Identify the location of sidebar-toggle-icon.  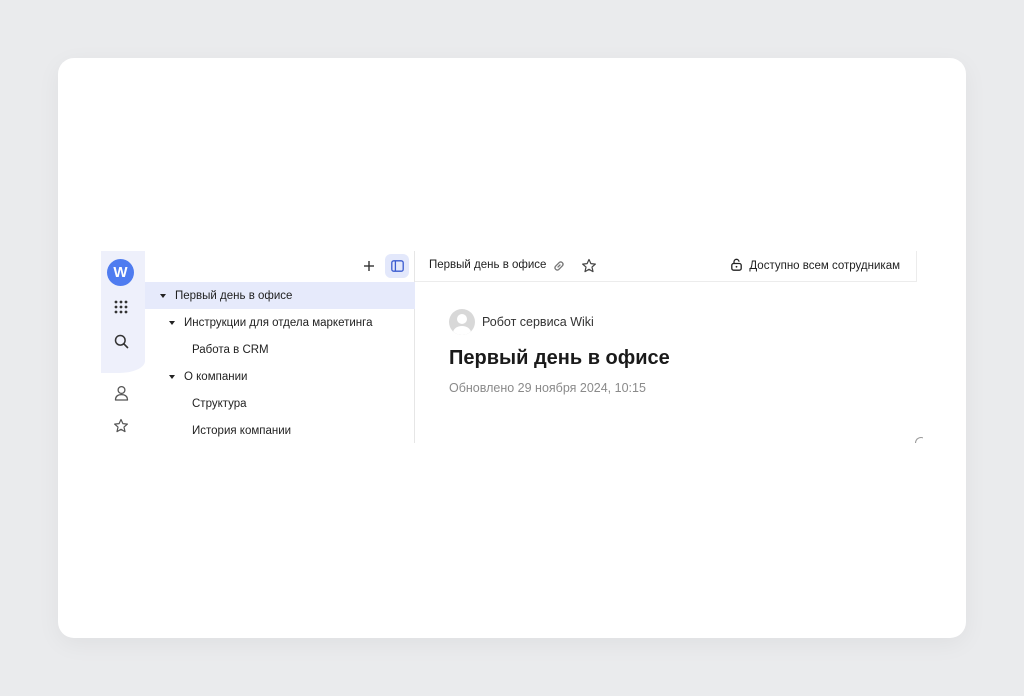
(397, 266).